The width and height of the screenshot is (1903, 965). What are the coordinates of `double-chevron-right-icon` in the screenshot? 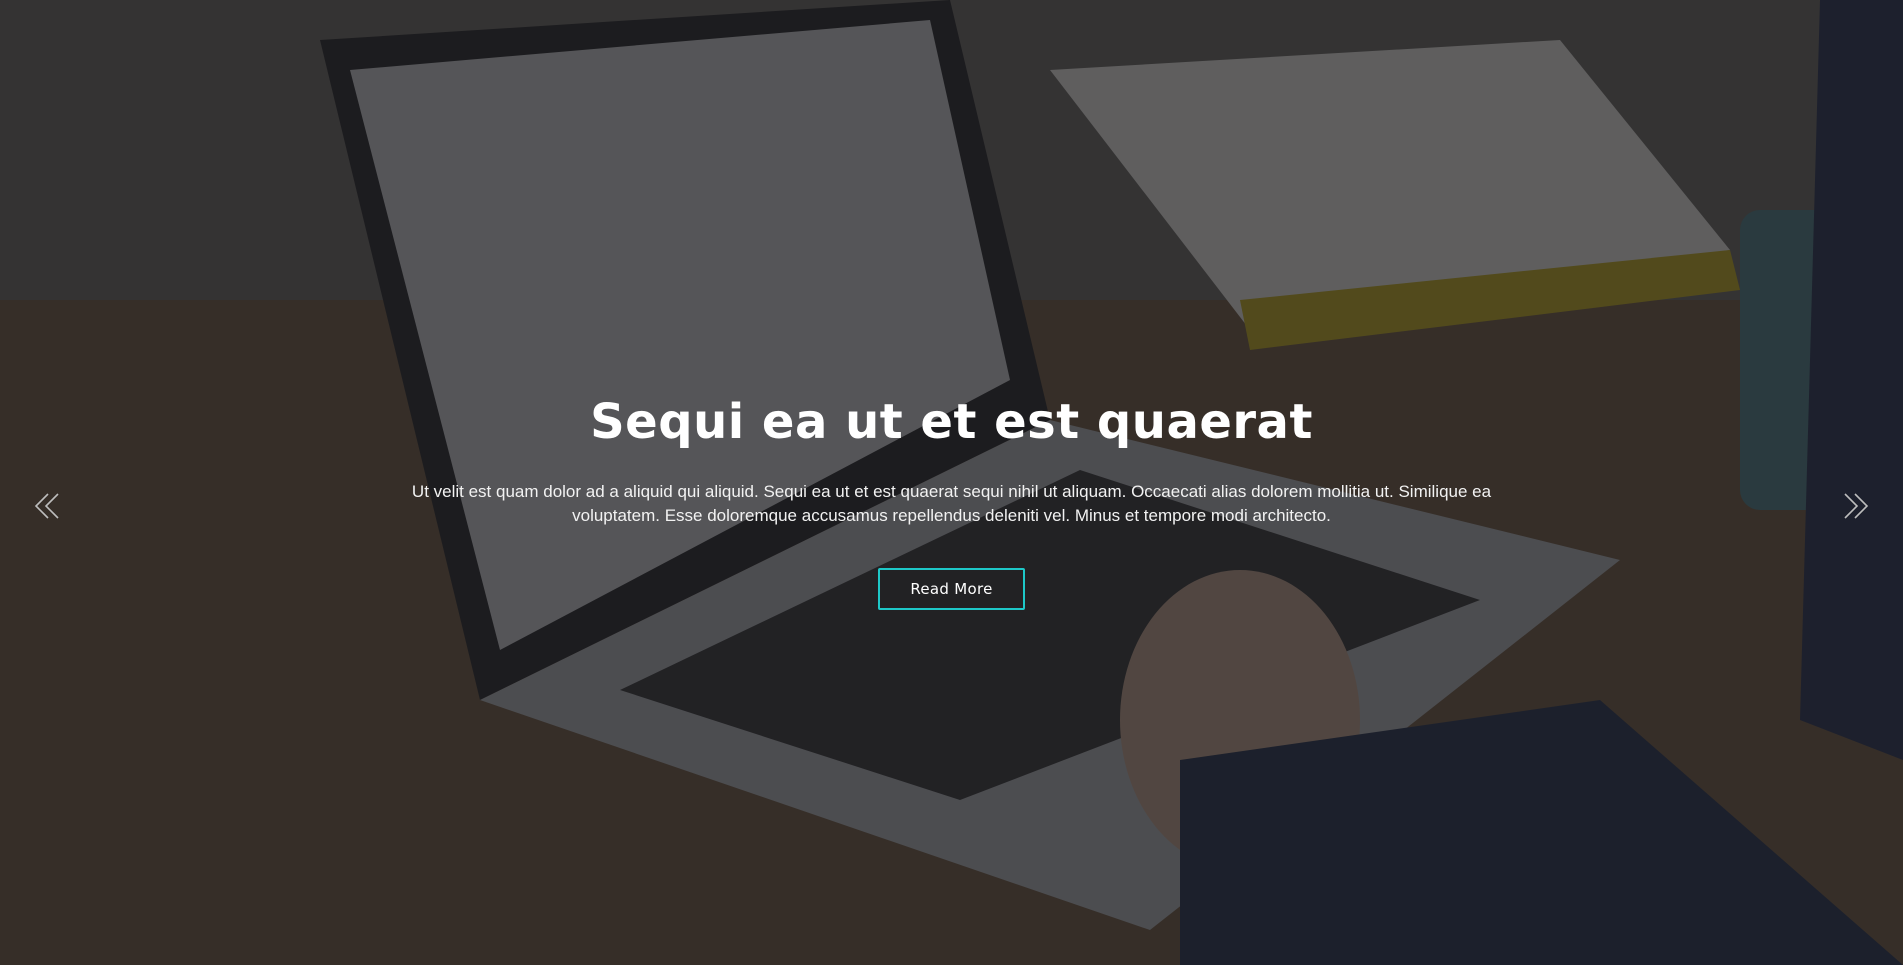 It's located at (1856, 506).